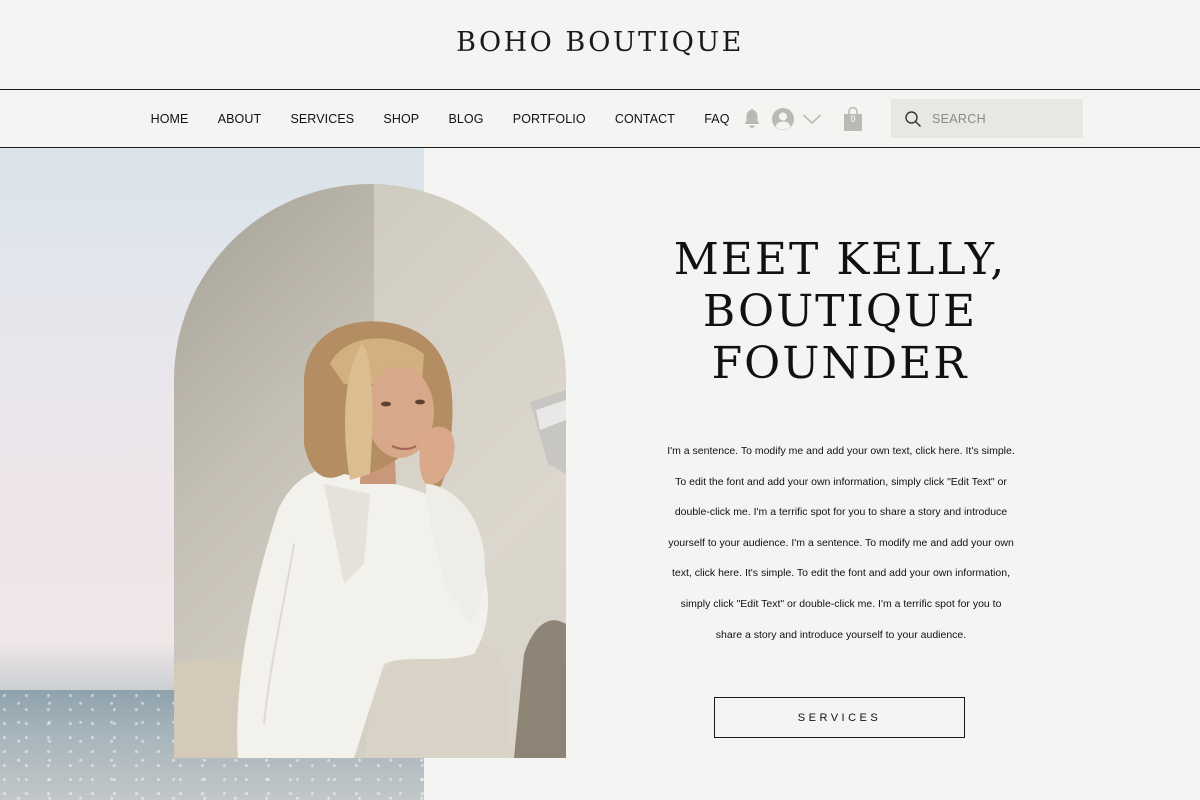 Image resolution: width=1200 pixels, height=800 pixels. What do you see at coordinates (239, 119) in the screenshot?
I see `nav-link-about: ABOUT` at bounding box center [239, 119].